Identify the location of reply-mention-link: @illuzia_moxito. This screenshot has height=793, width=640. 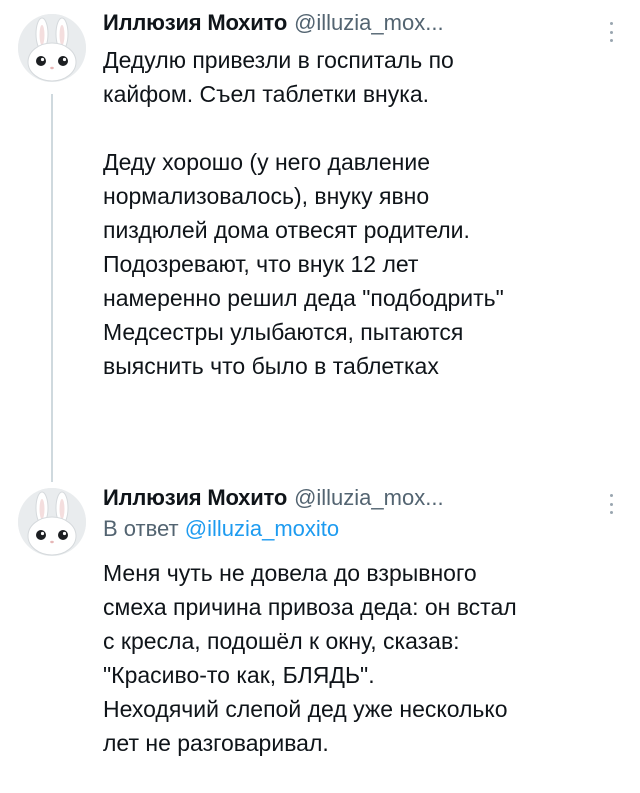
(262, 528).